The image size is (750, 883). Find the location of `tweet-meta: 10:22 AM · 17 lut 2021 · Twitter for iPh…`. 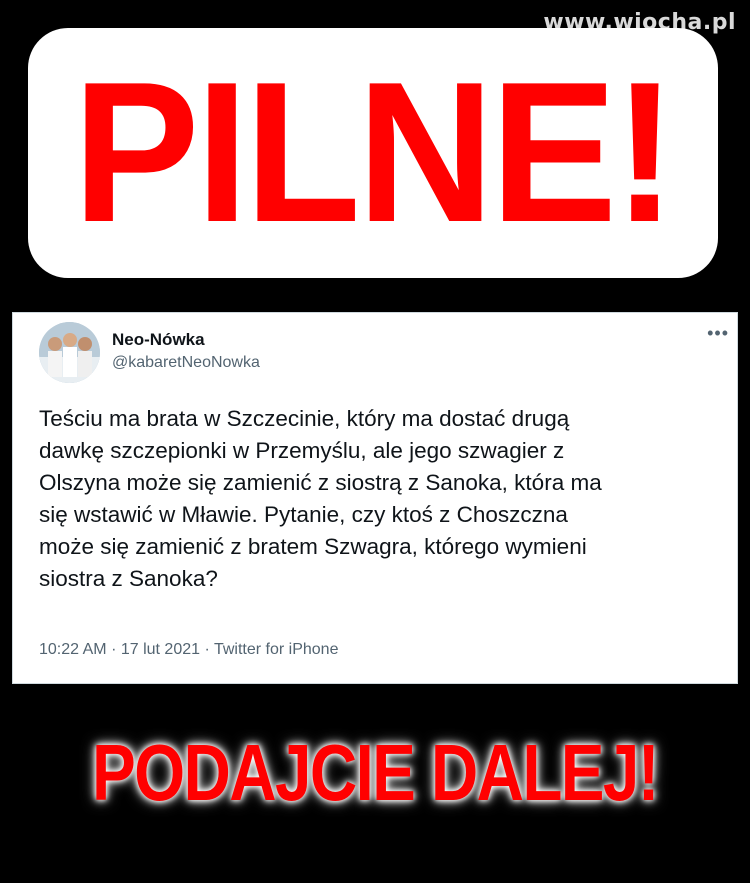

tweet-meta: 10:22 AM · 17 lut 2021 · Twitter for iPh… is located at coordinates (188, 650).